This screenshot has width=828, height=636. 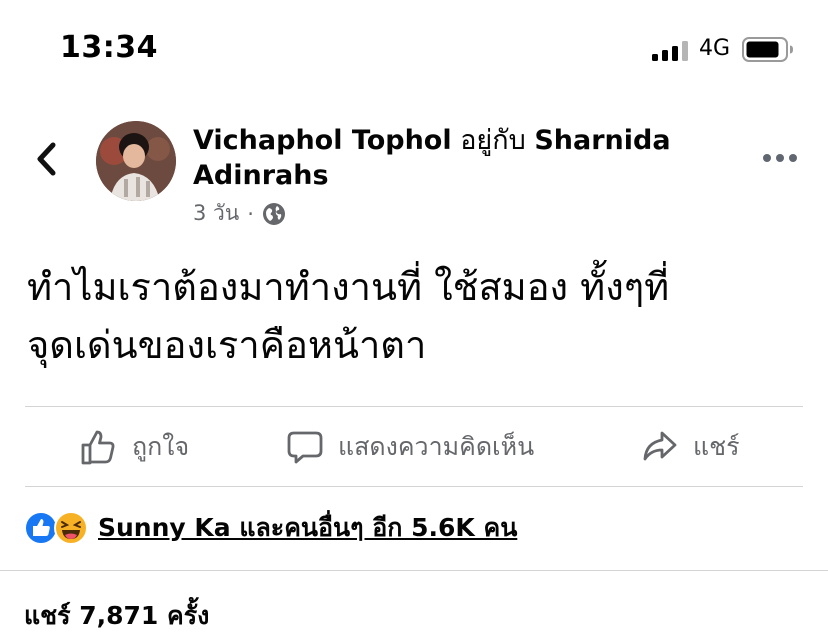 I want to click on action-bar: ถูกใจ แสดงความคิดเห็น แชร์, so click(x=414, y=447).